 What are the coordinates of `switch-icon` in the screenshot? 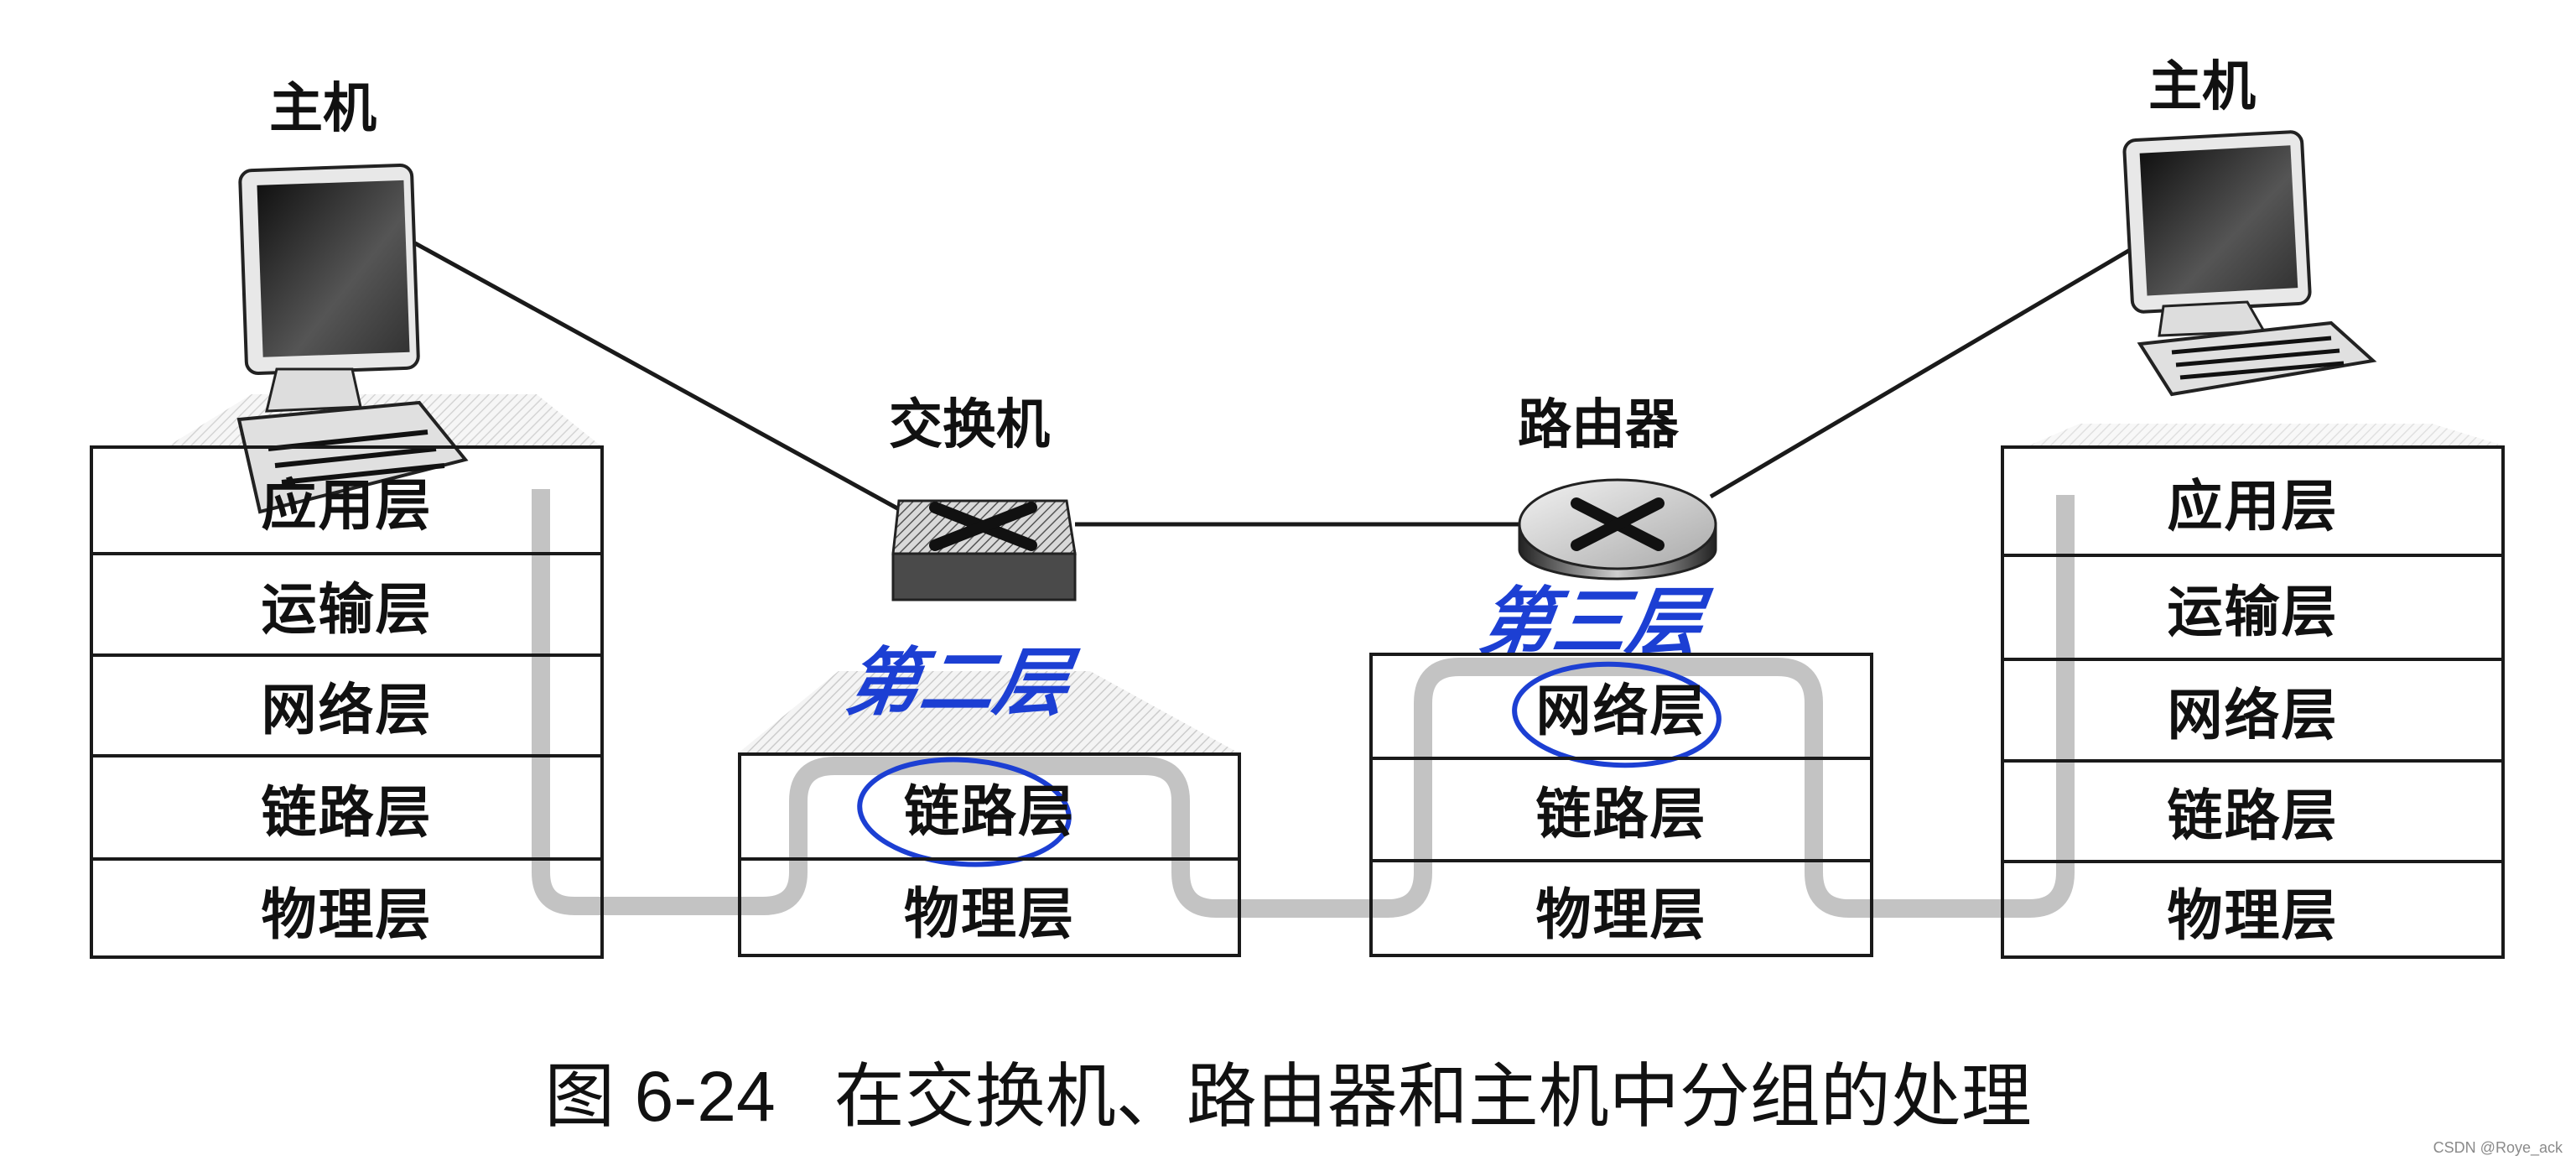 It's located at (984, 550).